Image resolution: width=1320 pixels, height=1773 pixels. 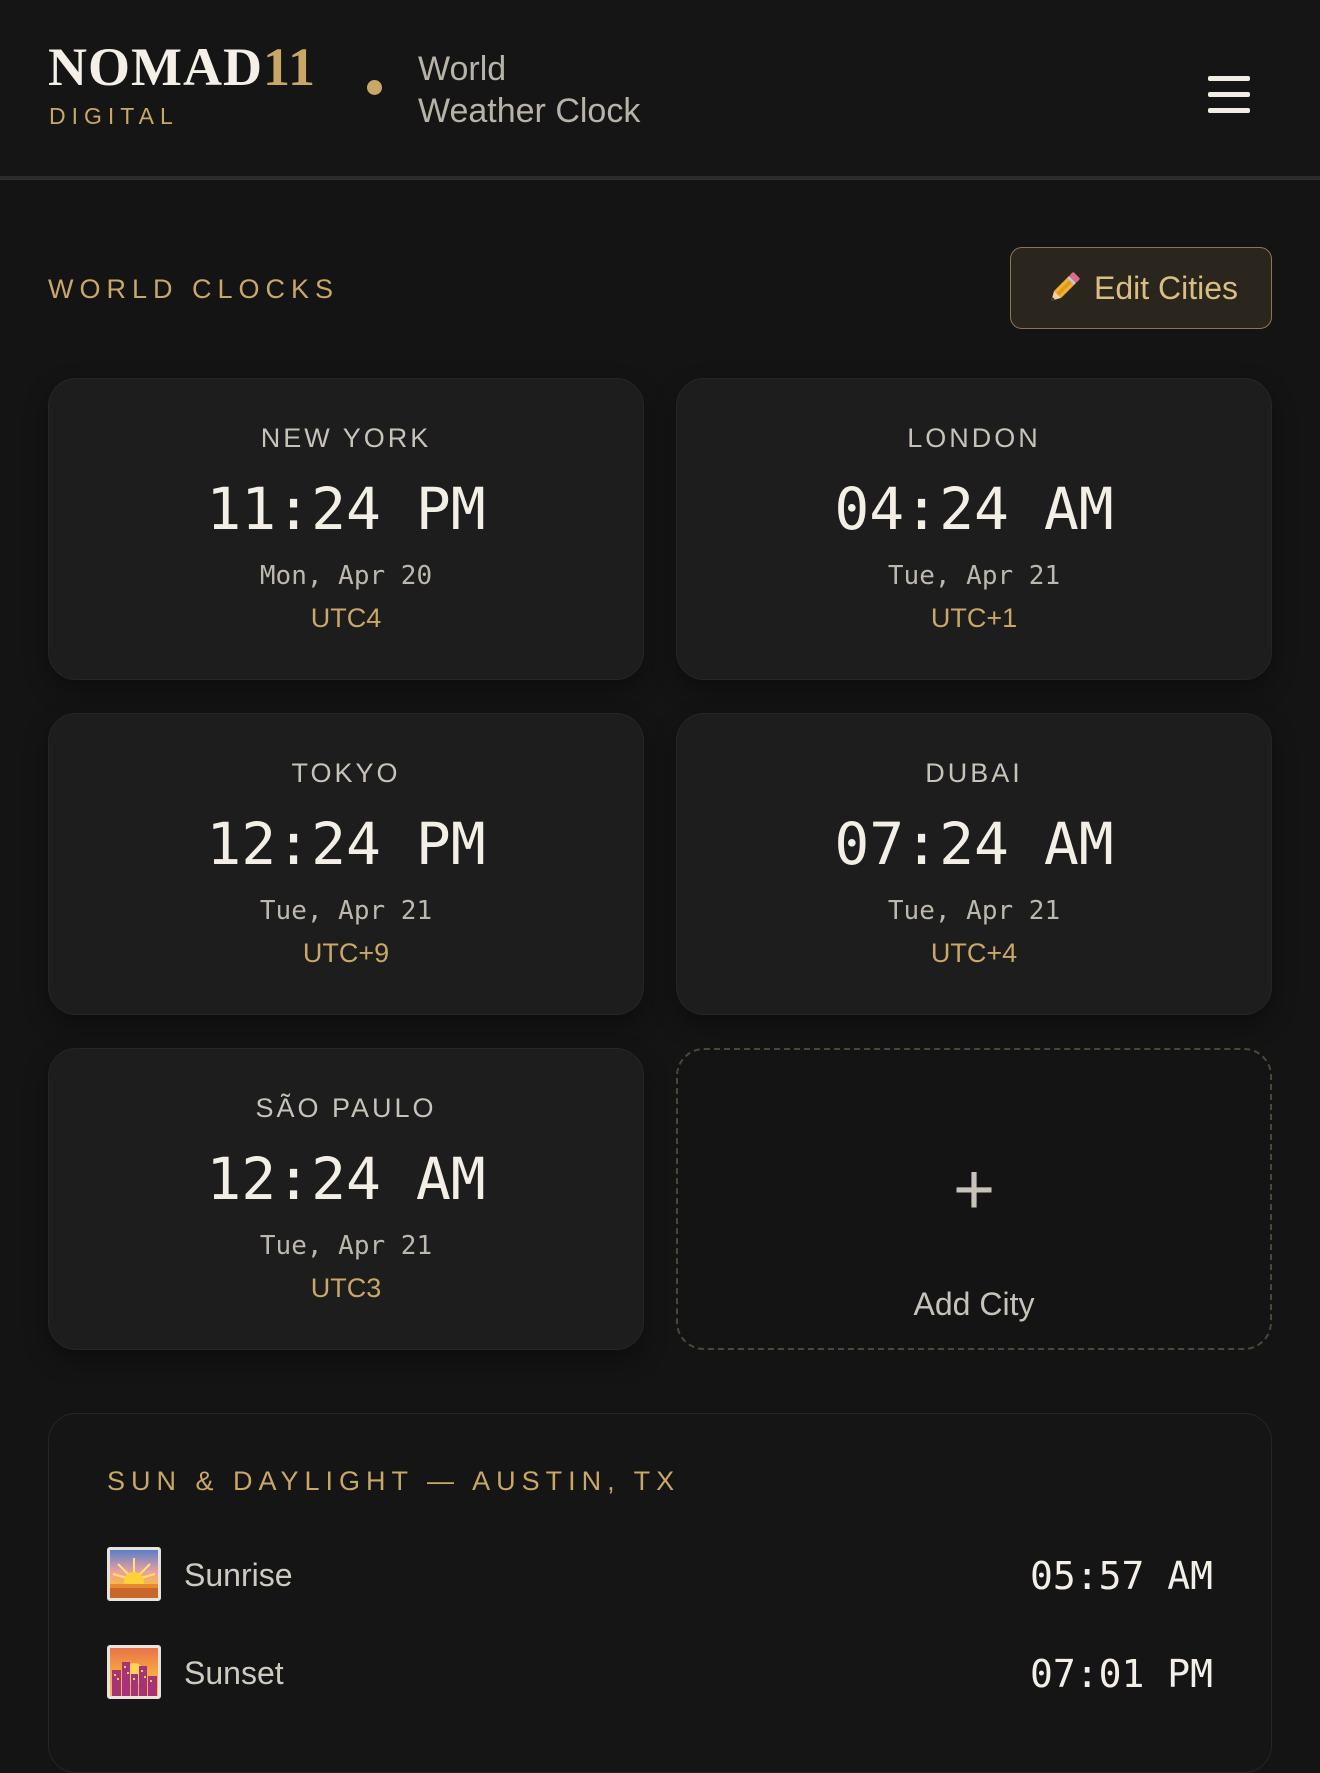 What do you see at coordinates (346, 953) in the screenshot?
I see `city-timezone: UTC+9` at bounding box center [346, 953].